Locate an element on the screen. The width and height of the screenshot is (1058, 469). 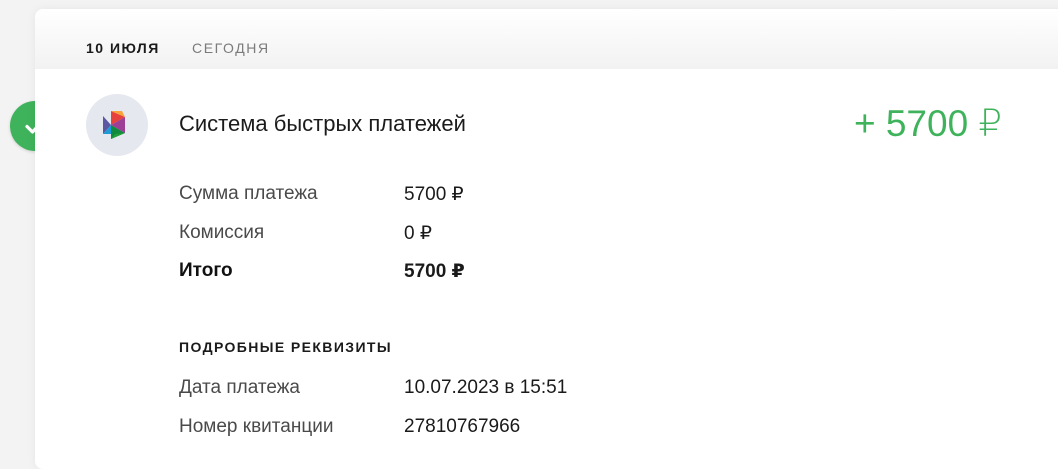
sbp-logo-icon is located at coordinates (114, 125).